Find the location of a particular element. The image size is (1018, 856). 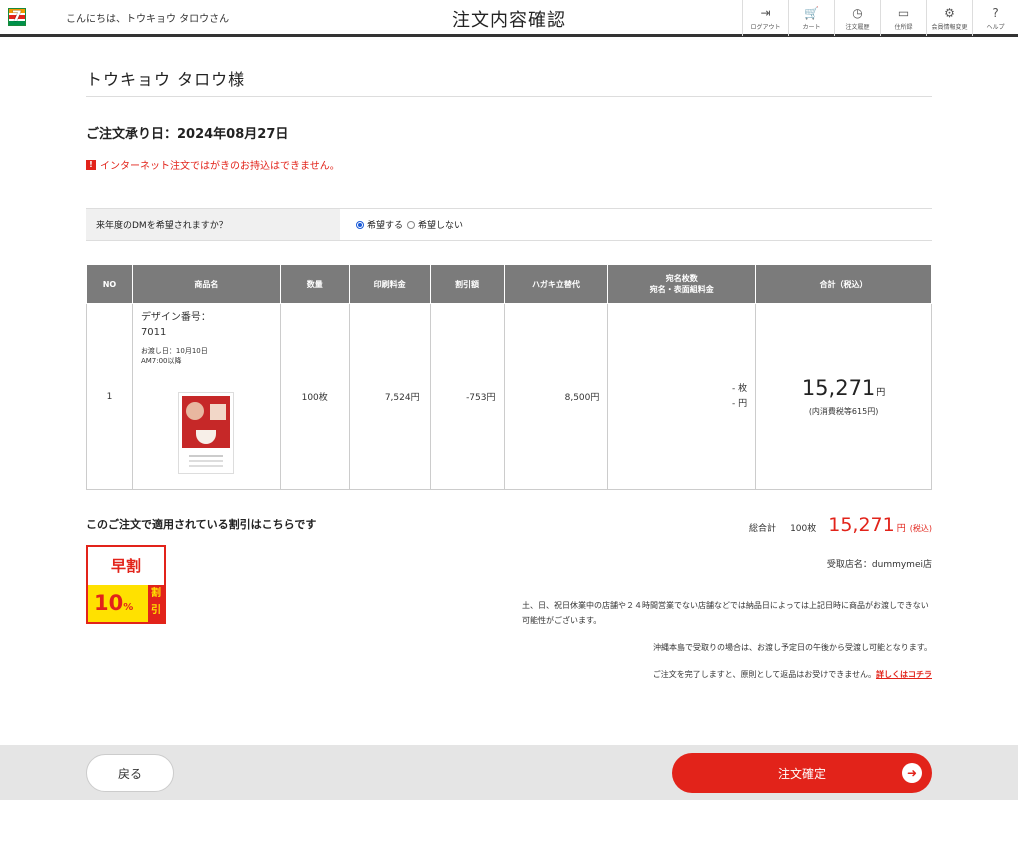

radio-selected-icon is located at coordinates (360, 224).